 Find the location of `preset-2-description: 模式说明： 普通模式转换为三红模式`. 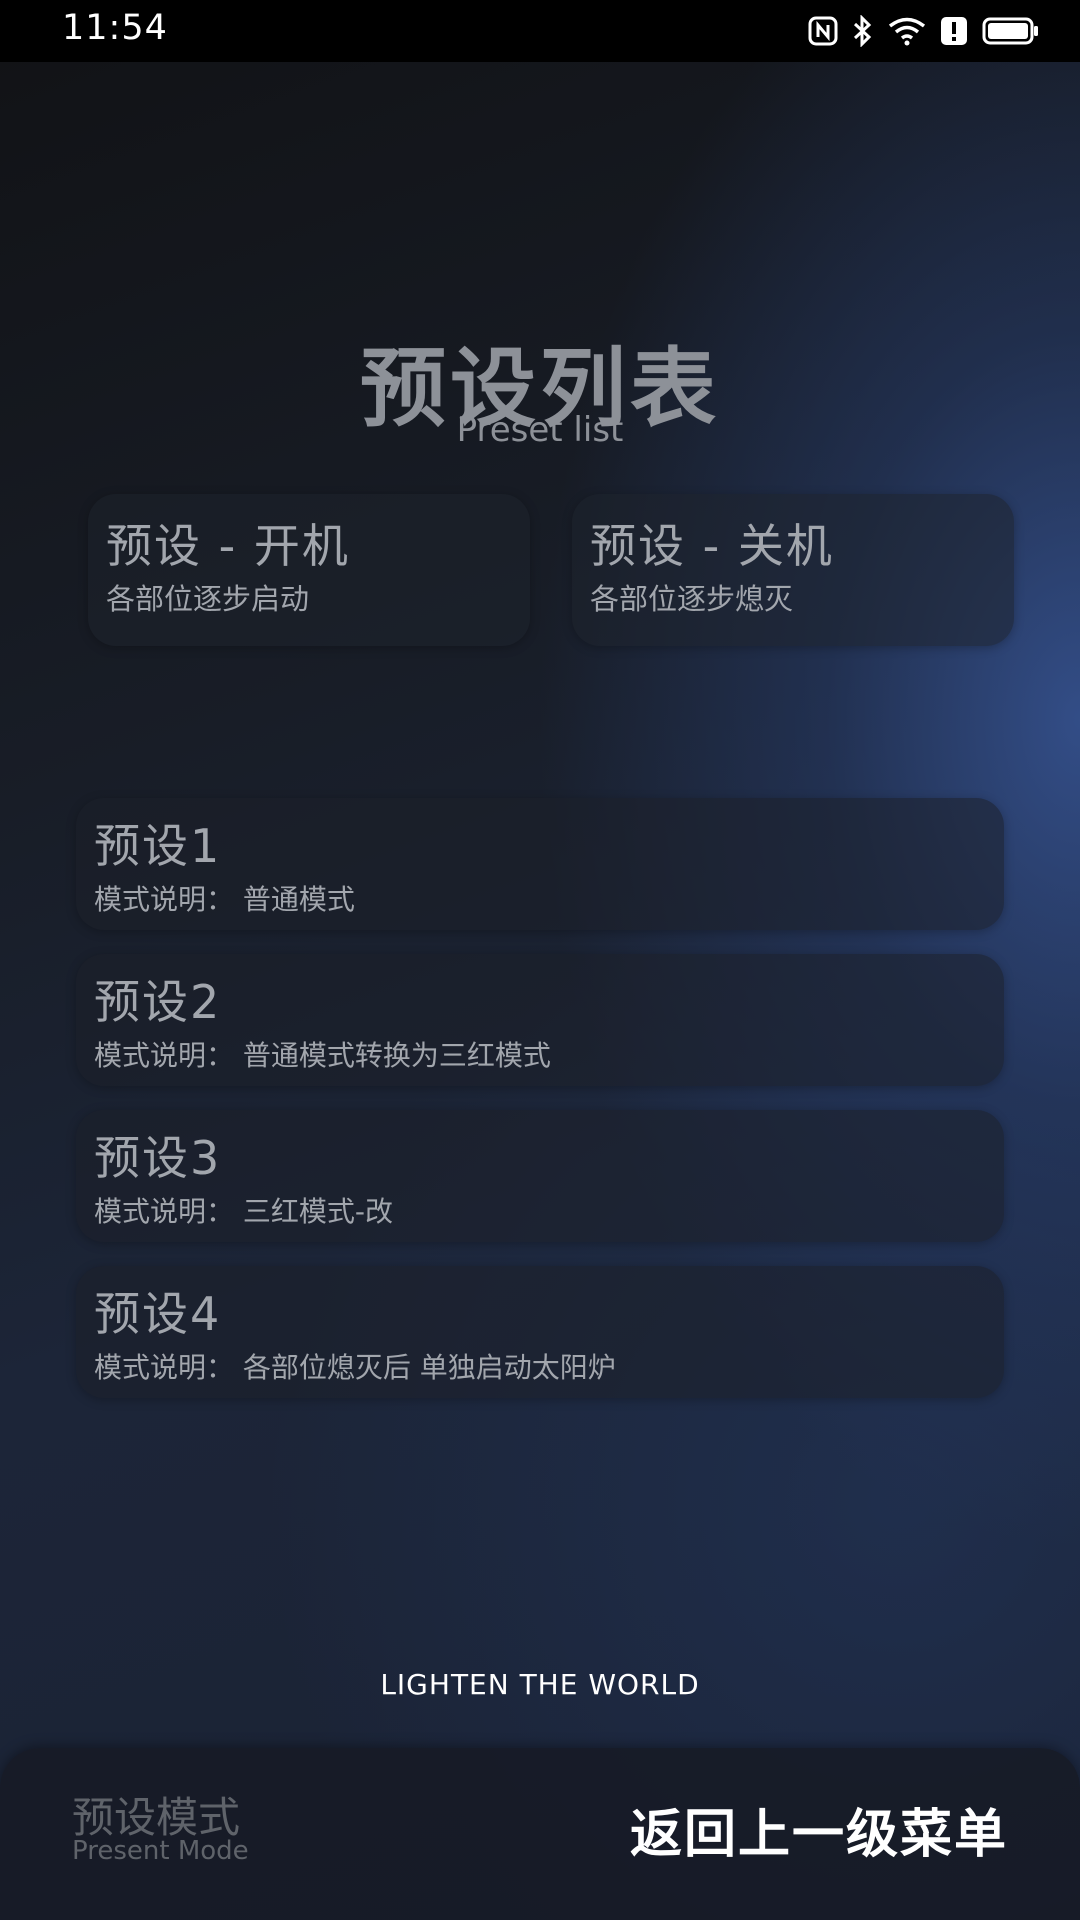

preset-2-description: 模式说明： 普通模式转换为三红模式 is located at coordinates (322, 1055).